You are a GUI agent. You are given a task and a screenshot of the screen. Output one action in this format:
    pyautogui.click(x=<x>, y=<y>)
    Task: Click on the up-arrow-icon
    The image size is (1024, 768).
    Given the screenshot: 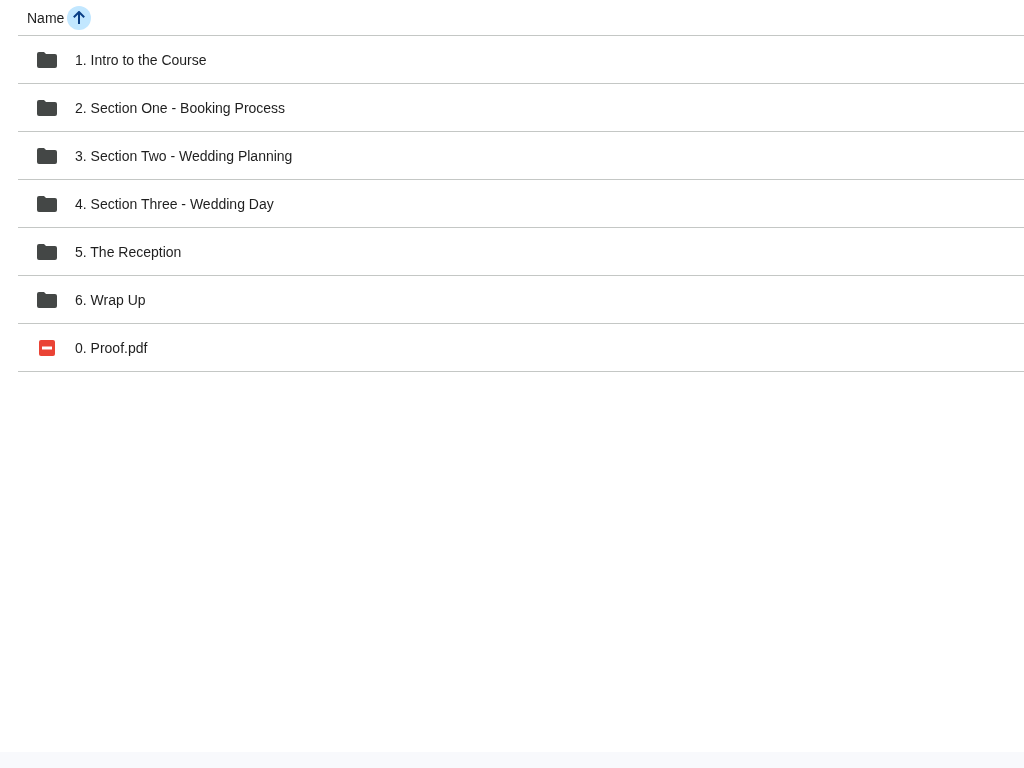 What is the action you would take?
    pyautogui.click(x=79, y=17)
    